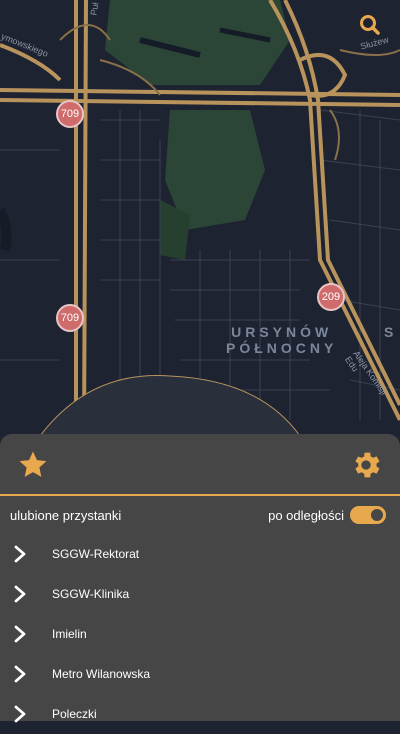  What do you see at coordinates (101, 674) in the screenshot?
I see `stop-name: Metro Wilanowska` at bounding box center [101, 674].